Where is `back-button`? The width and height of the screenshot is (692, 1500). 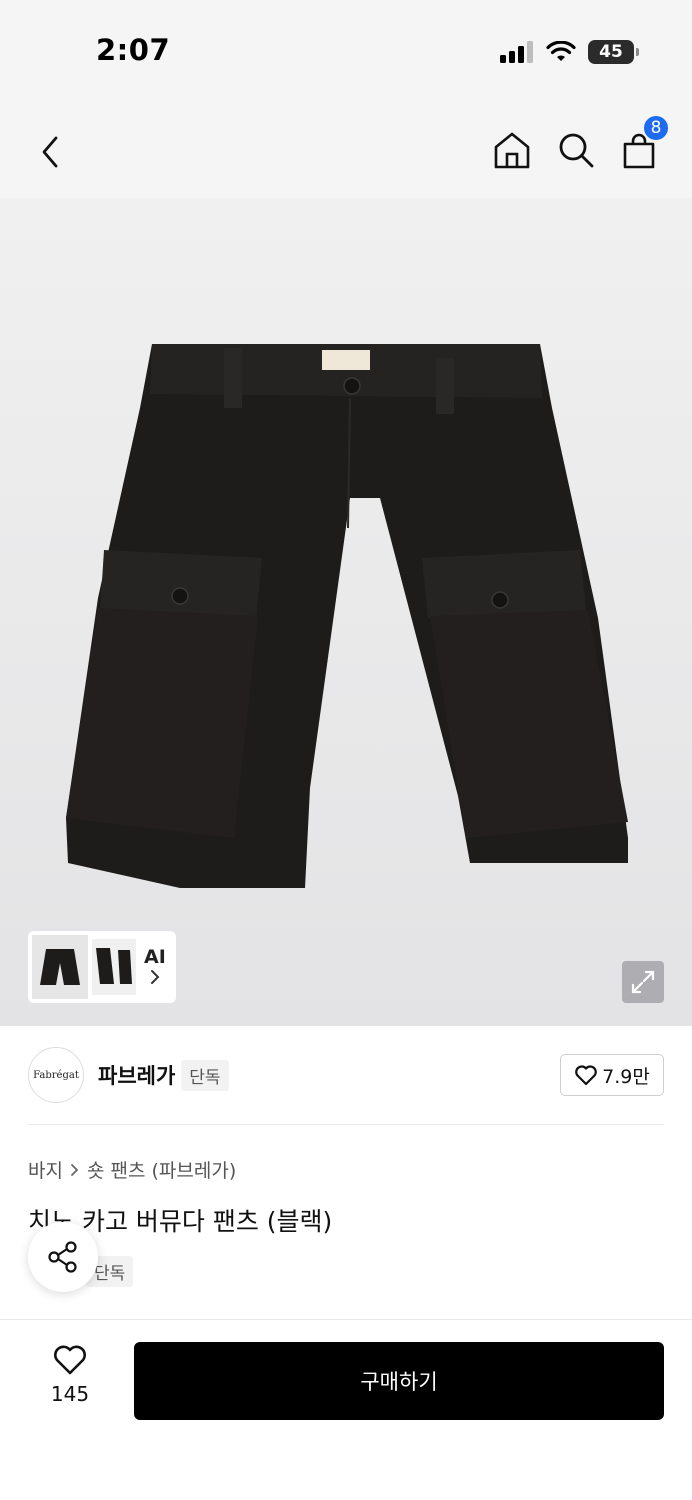
back-button is located at coordinates (50, 152).